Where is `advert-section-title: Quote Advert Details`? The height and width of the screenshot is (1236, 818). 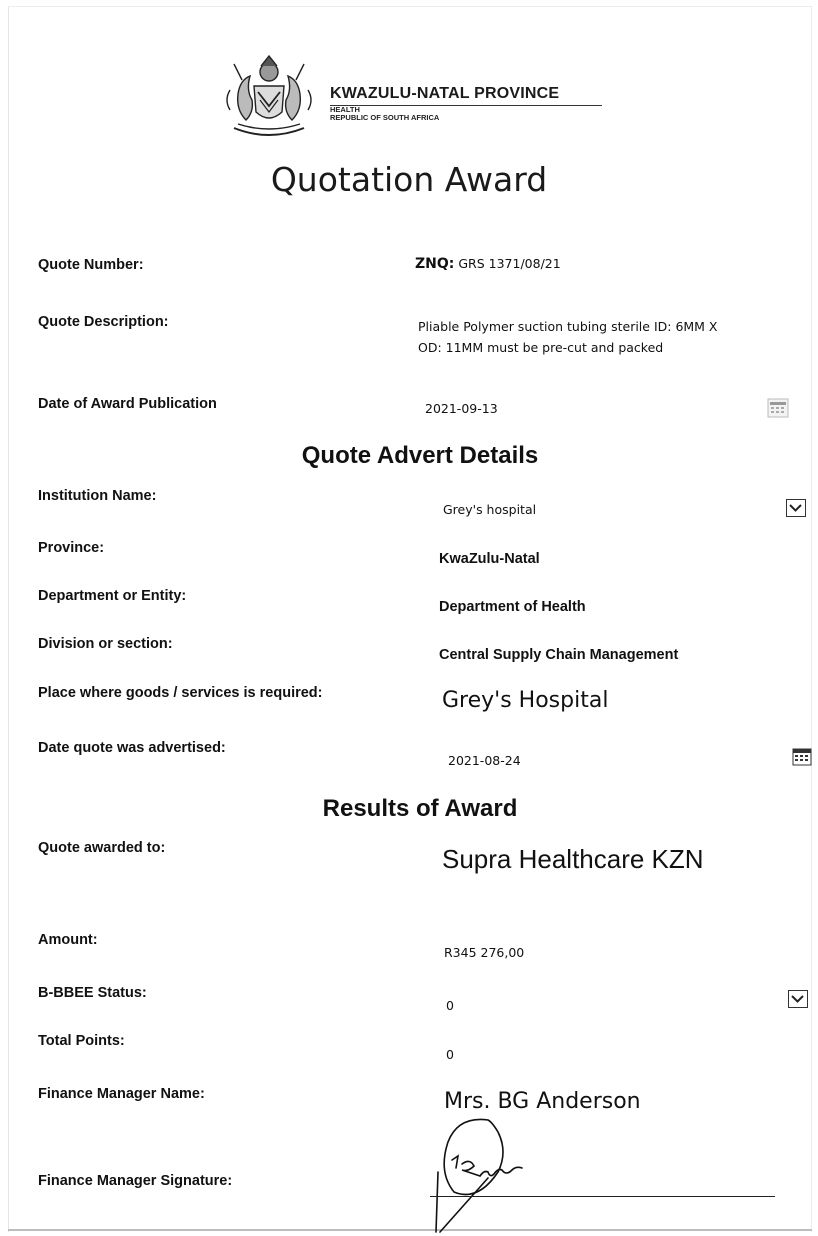
advert-section-title: Quote Advert Details is located at coordinates (420, 455).